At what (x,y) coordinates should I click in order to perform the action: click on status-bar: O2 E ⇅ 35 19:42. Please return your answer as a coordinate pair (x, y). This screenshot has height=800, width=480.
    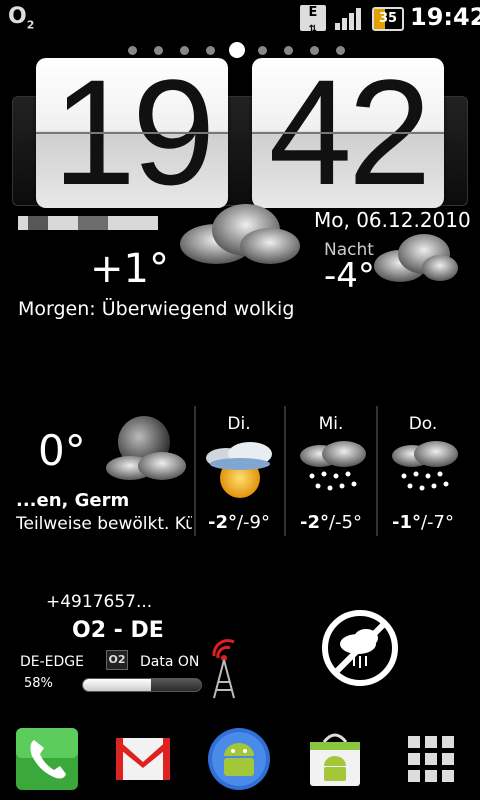
    Looking at the image, I should click on (240, 19).